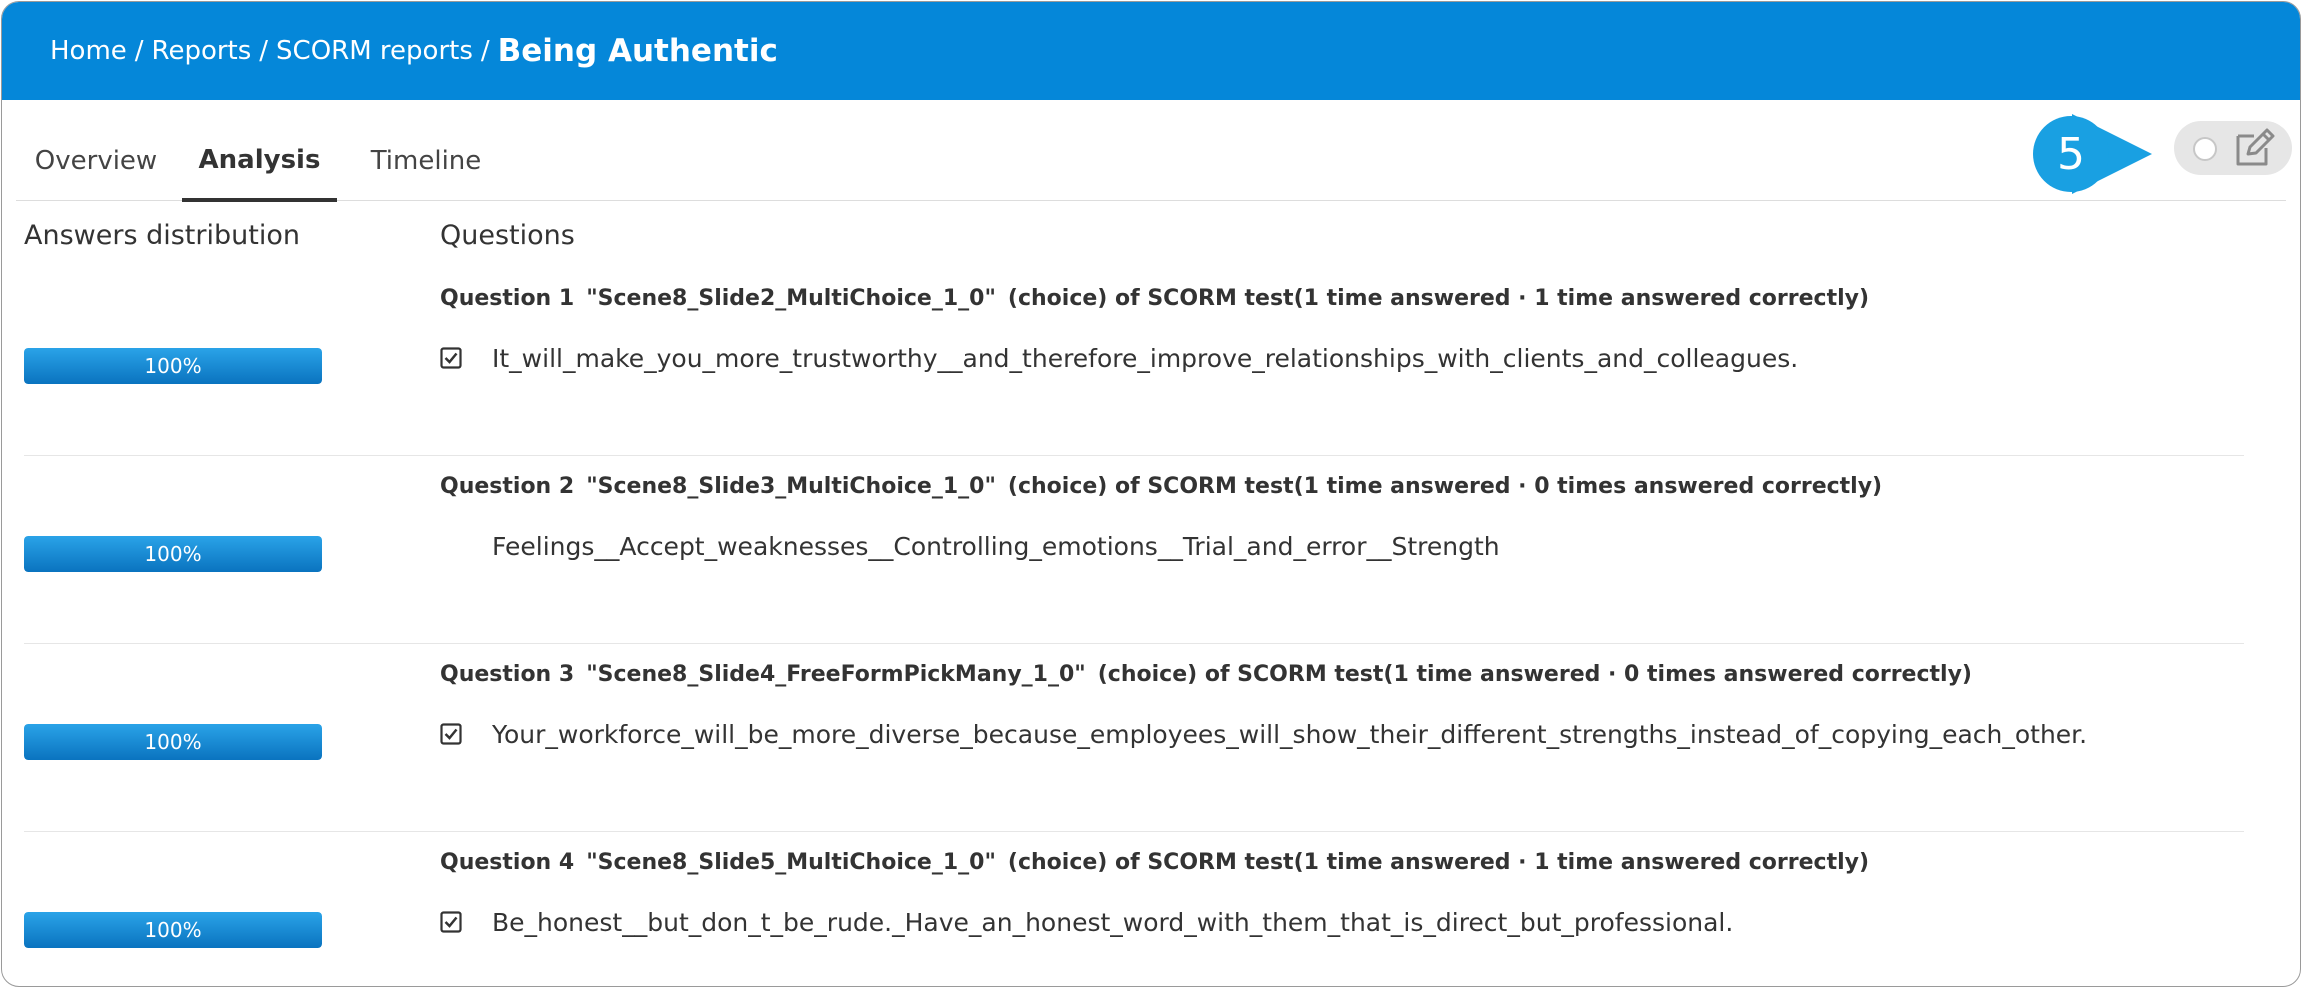 The image size is (2302, 988). I want to click on tab-bar: Overview Analysis Timeline, so click(1151, 162).